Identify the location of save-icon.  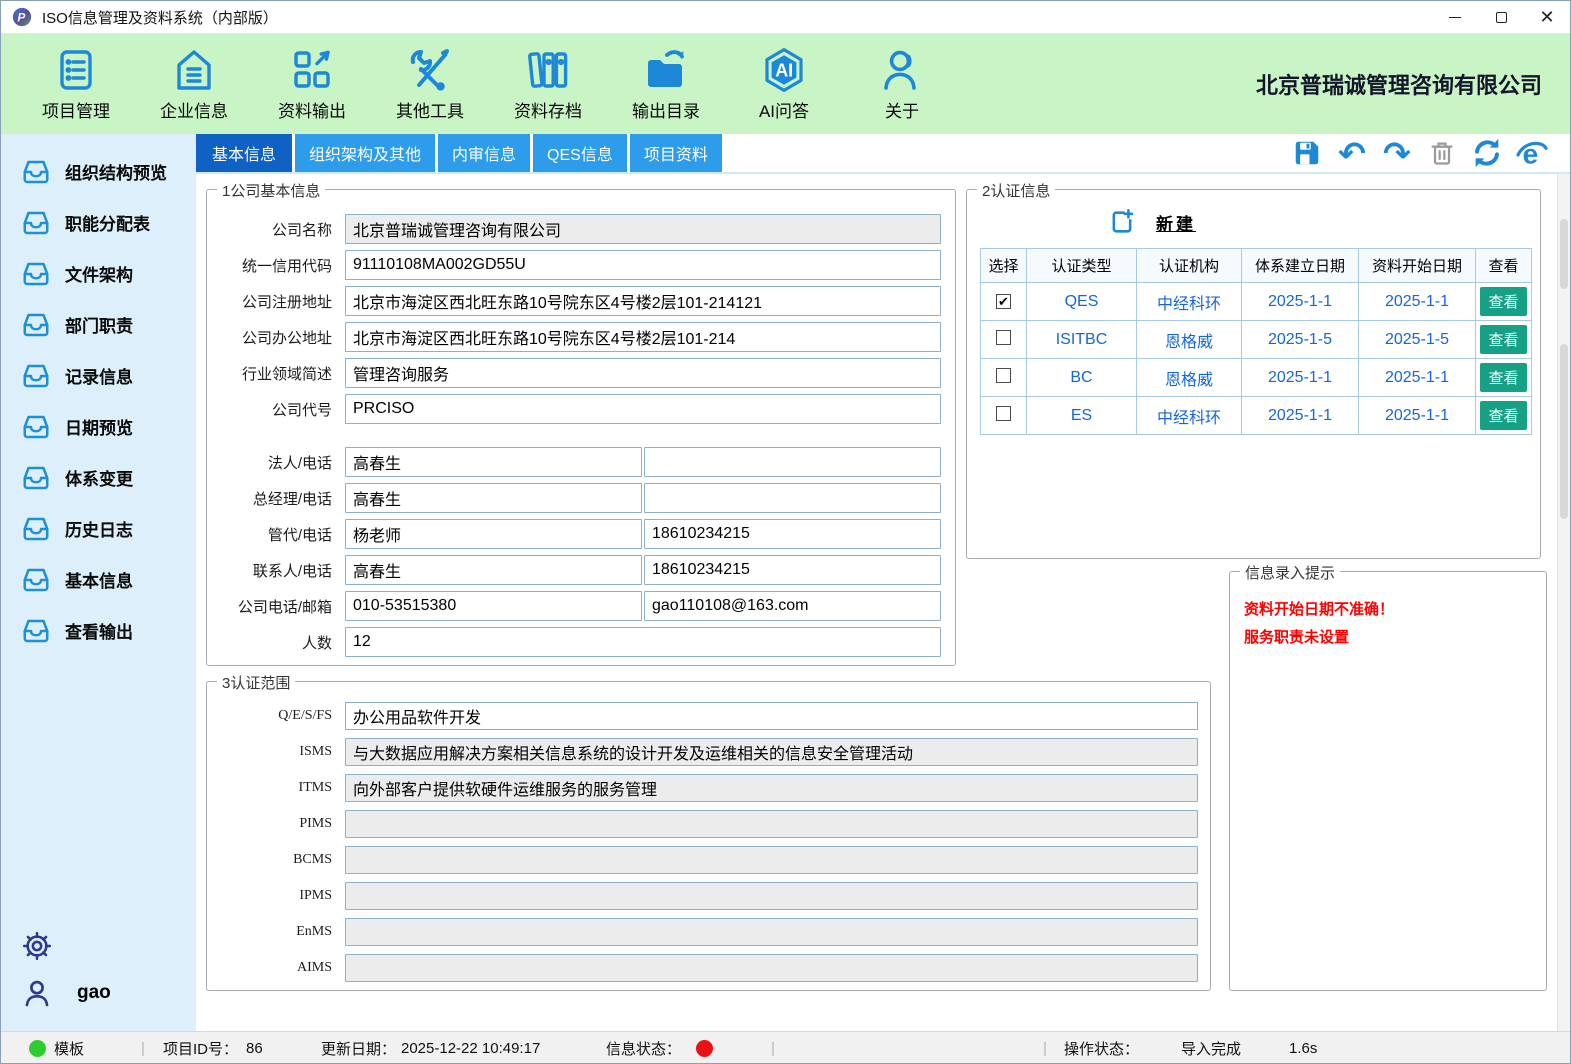
(1307, 153).